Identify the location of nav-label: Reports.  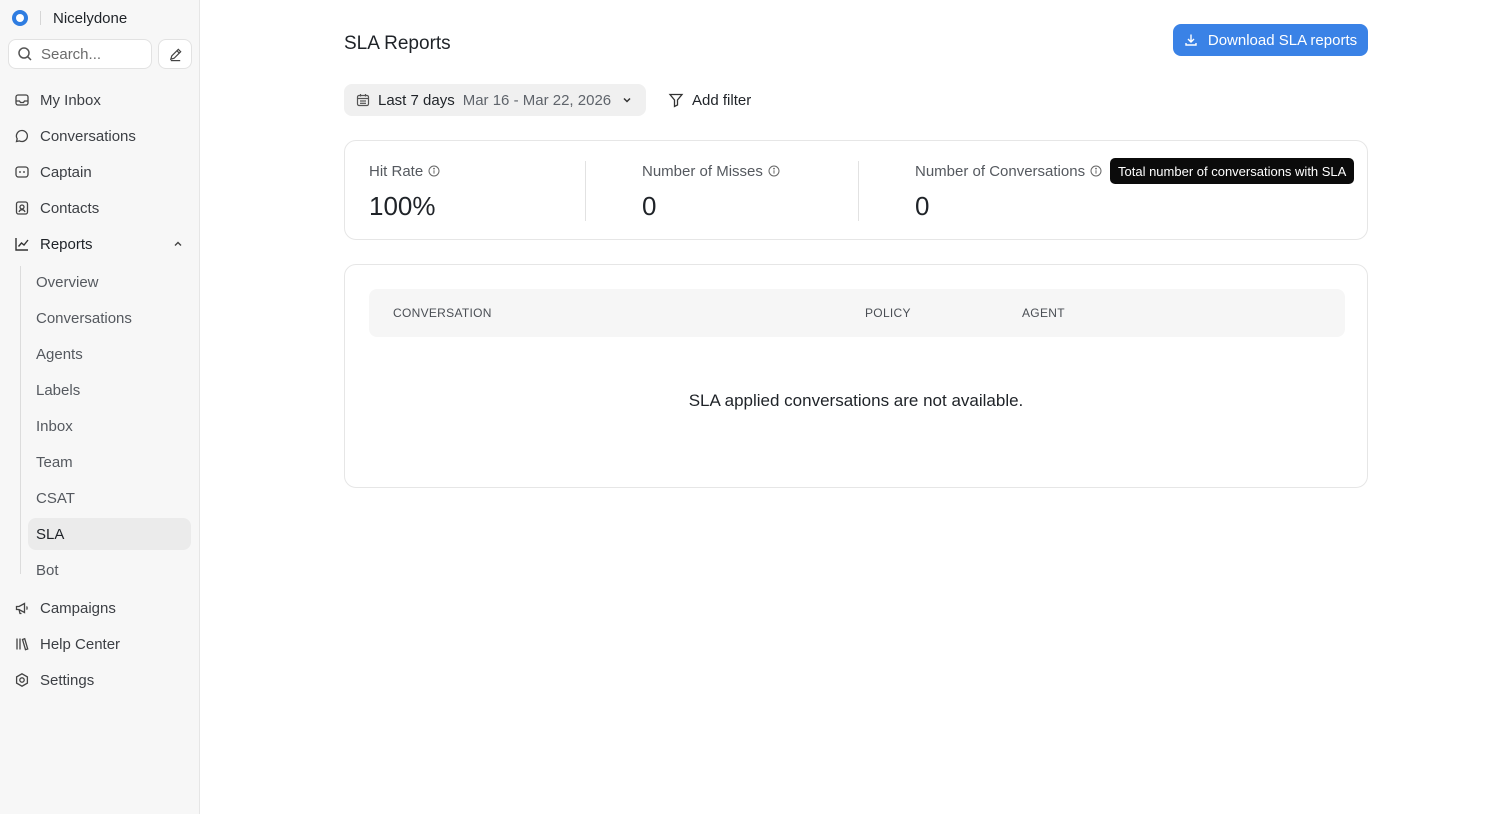
(66, 244).